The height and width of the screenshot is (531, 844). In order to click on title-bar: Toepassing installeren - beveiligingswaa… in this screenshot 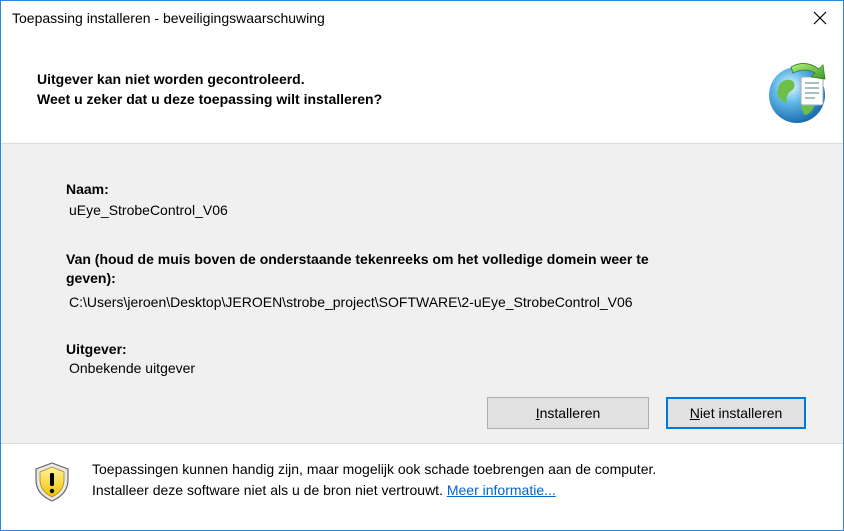, I will do `click(422, 18)`.